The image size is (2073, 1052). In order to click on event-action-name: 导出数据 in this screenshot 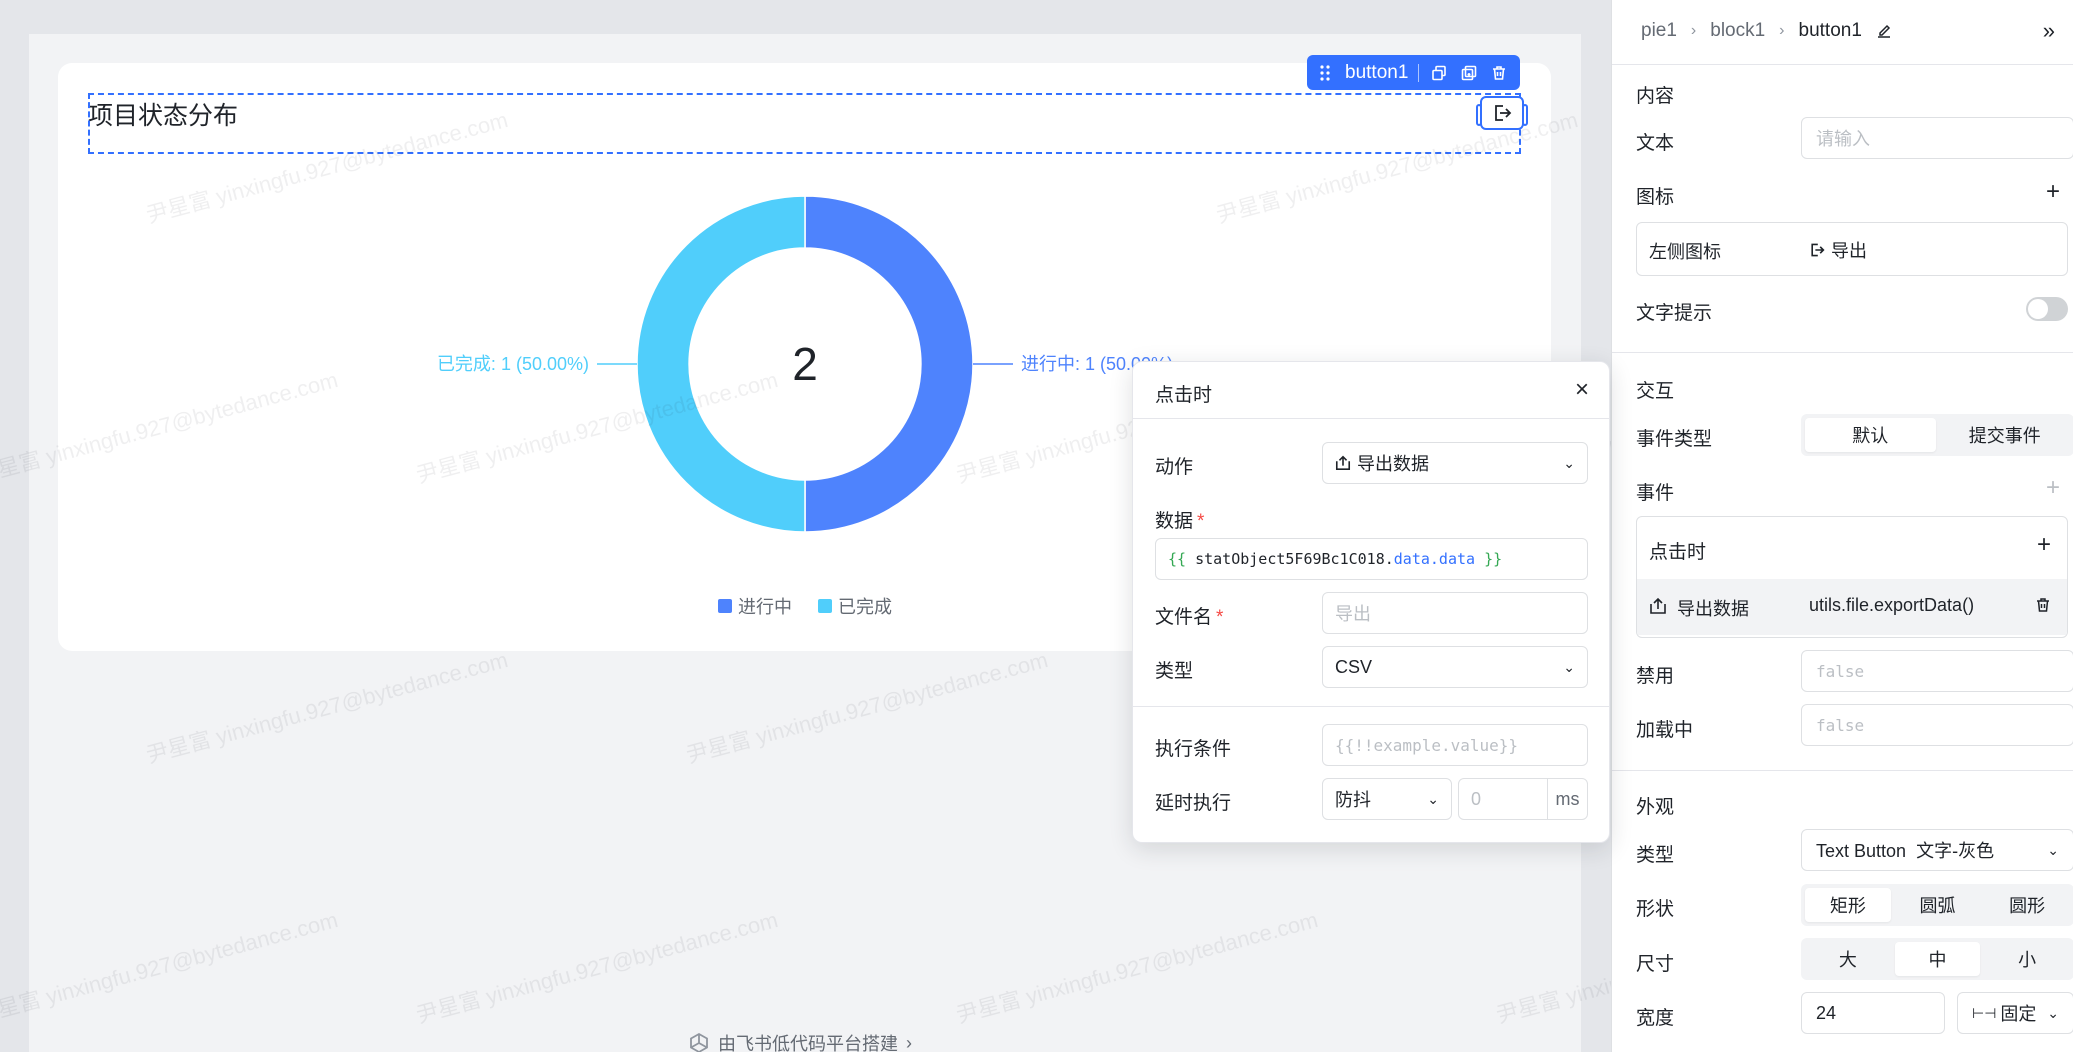, I will do `click(1713, 609)`.